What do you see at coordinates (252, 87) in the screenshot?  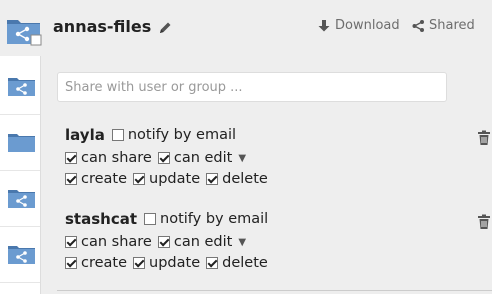 I see `share-with-input` at bounding box center [252, 87].